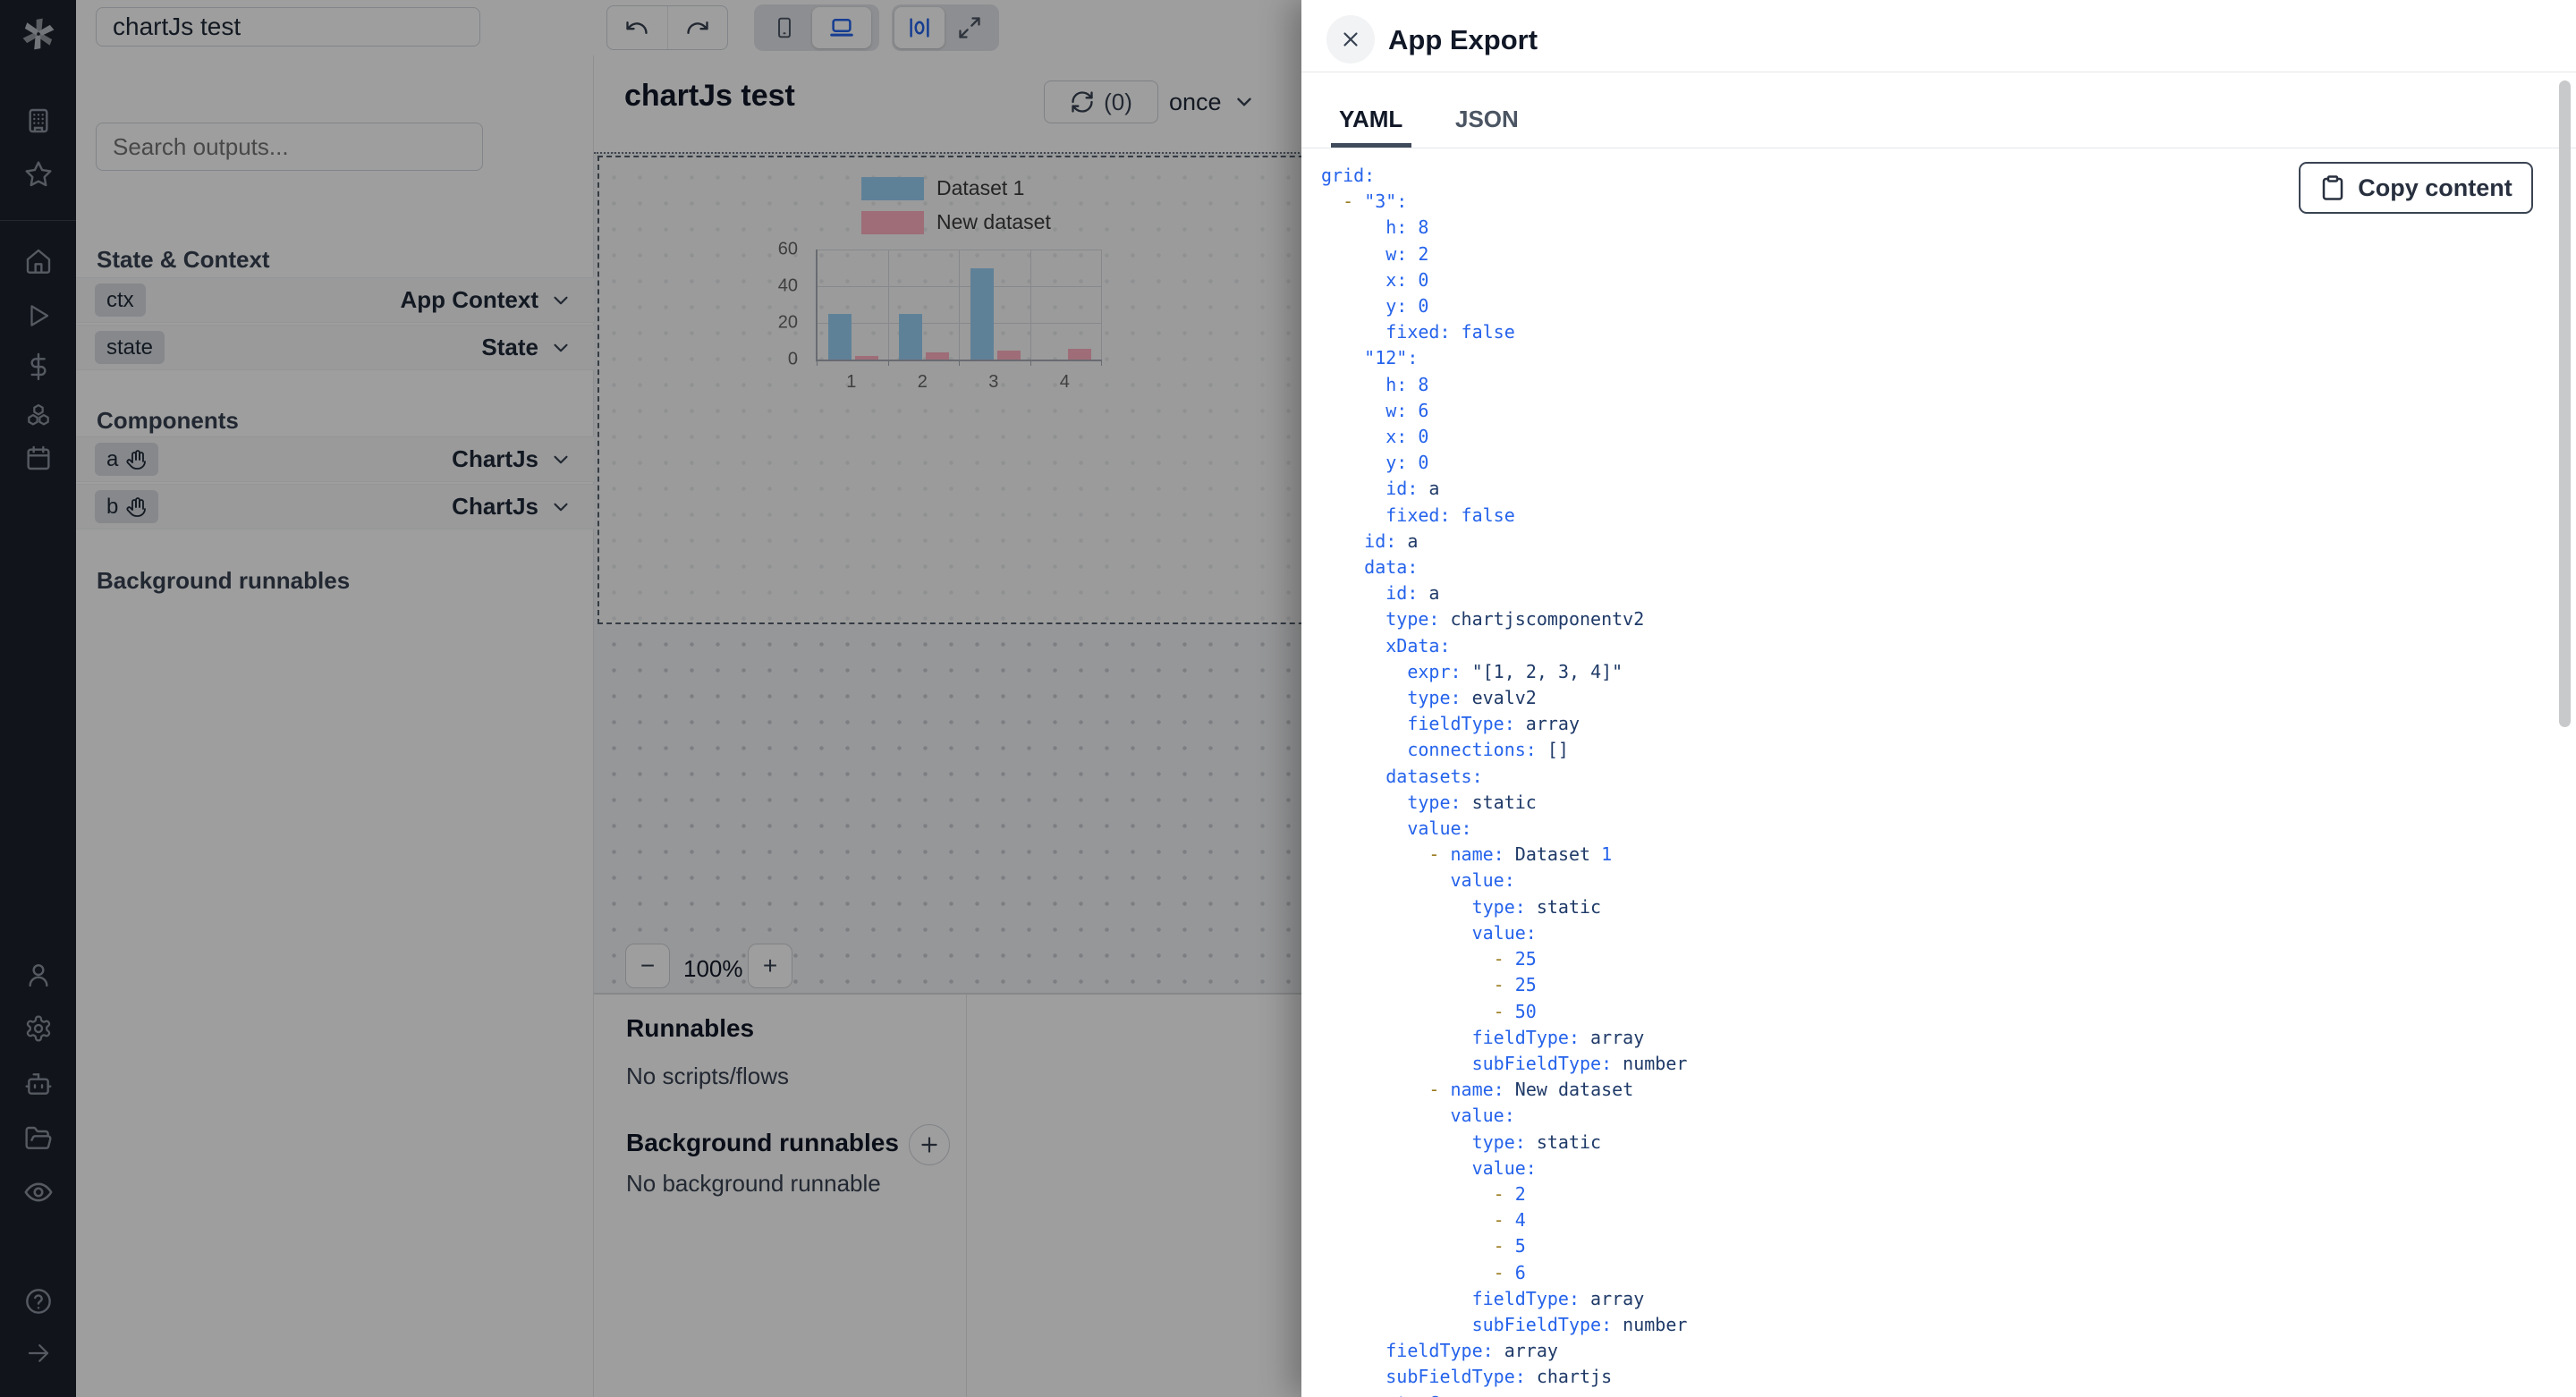 Image resolution: width=2576 pixels, height=1397 pixels. I want to click on clipboard-icon, so click(2333, 187).